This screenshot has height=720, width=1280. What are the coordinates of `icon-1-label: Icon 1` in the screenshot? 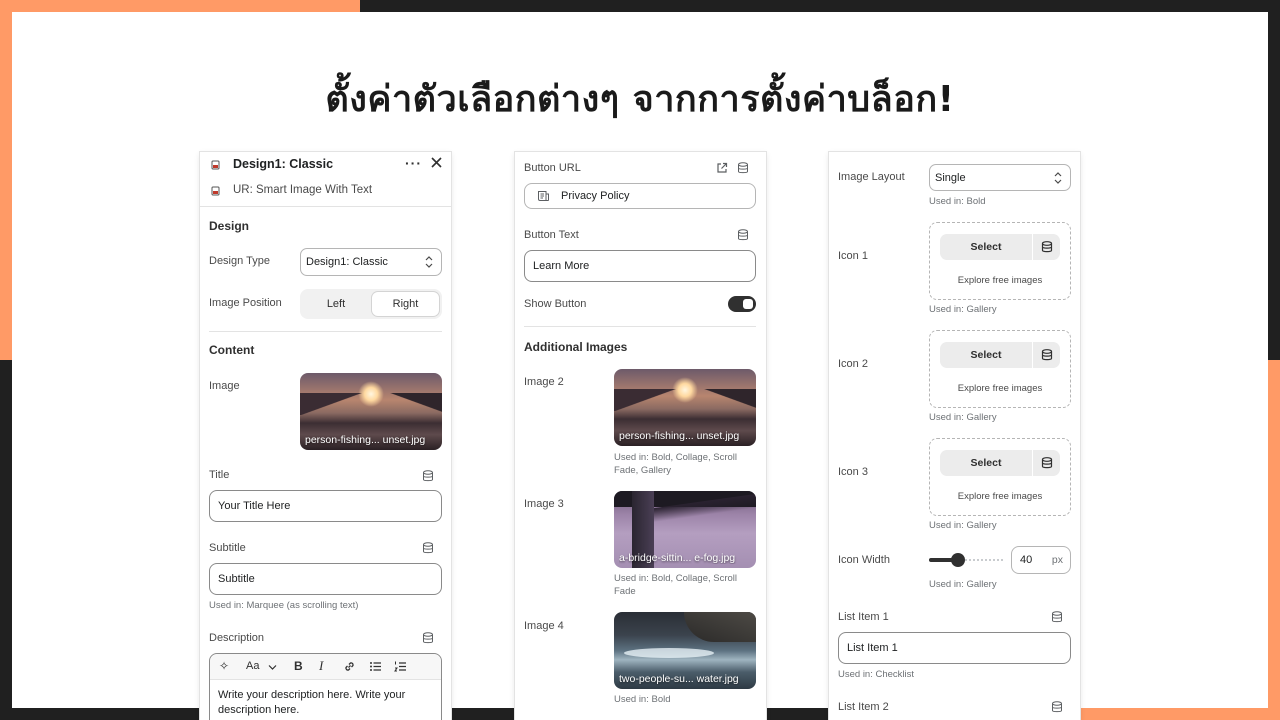 It's located at (853, 256).